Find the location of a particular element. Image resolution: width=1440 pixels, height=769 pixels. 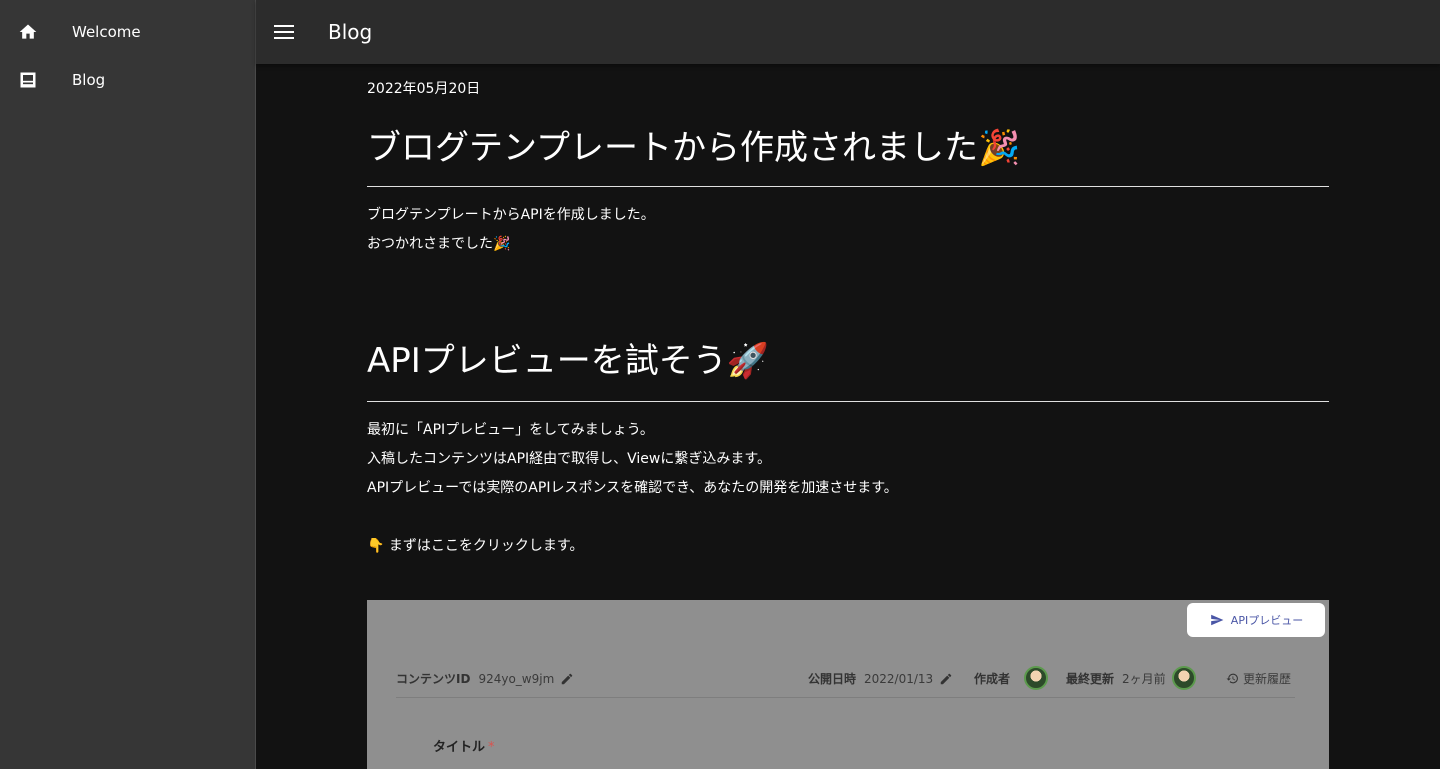

content-id: コンテンツID 924yo_w9jm is located at coordinates (485, 678).